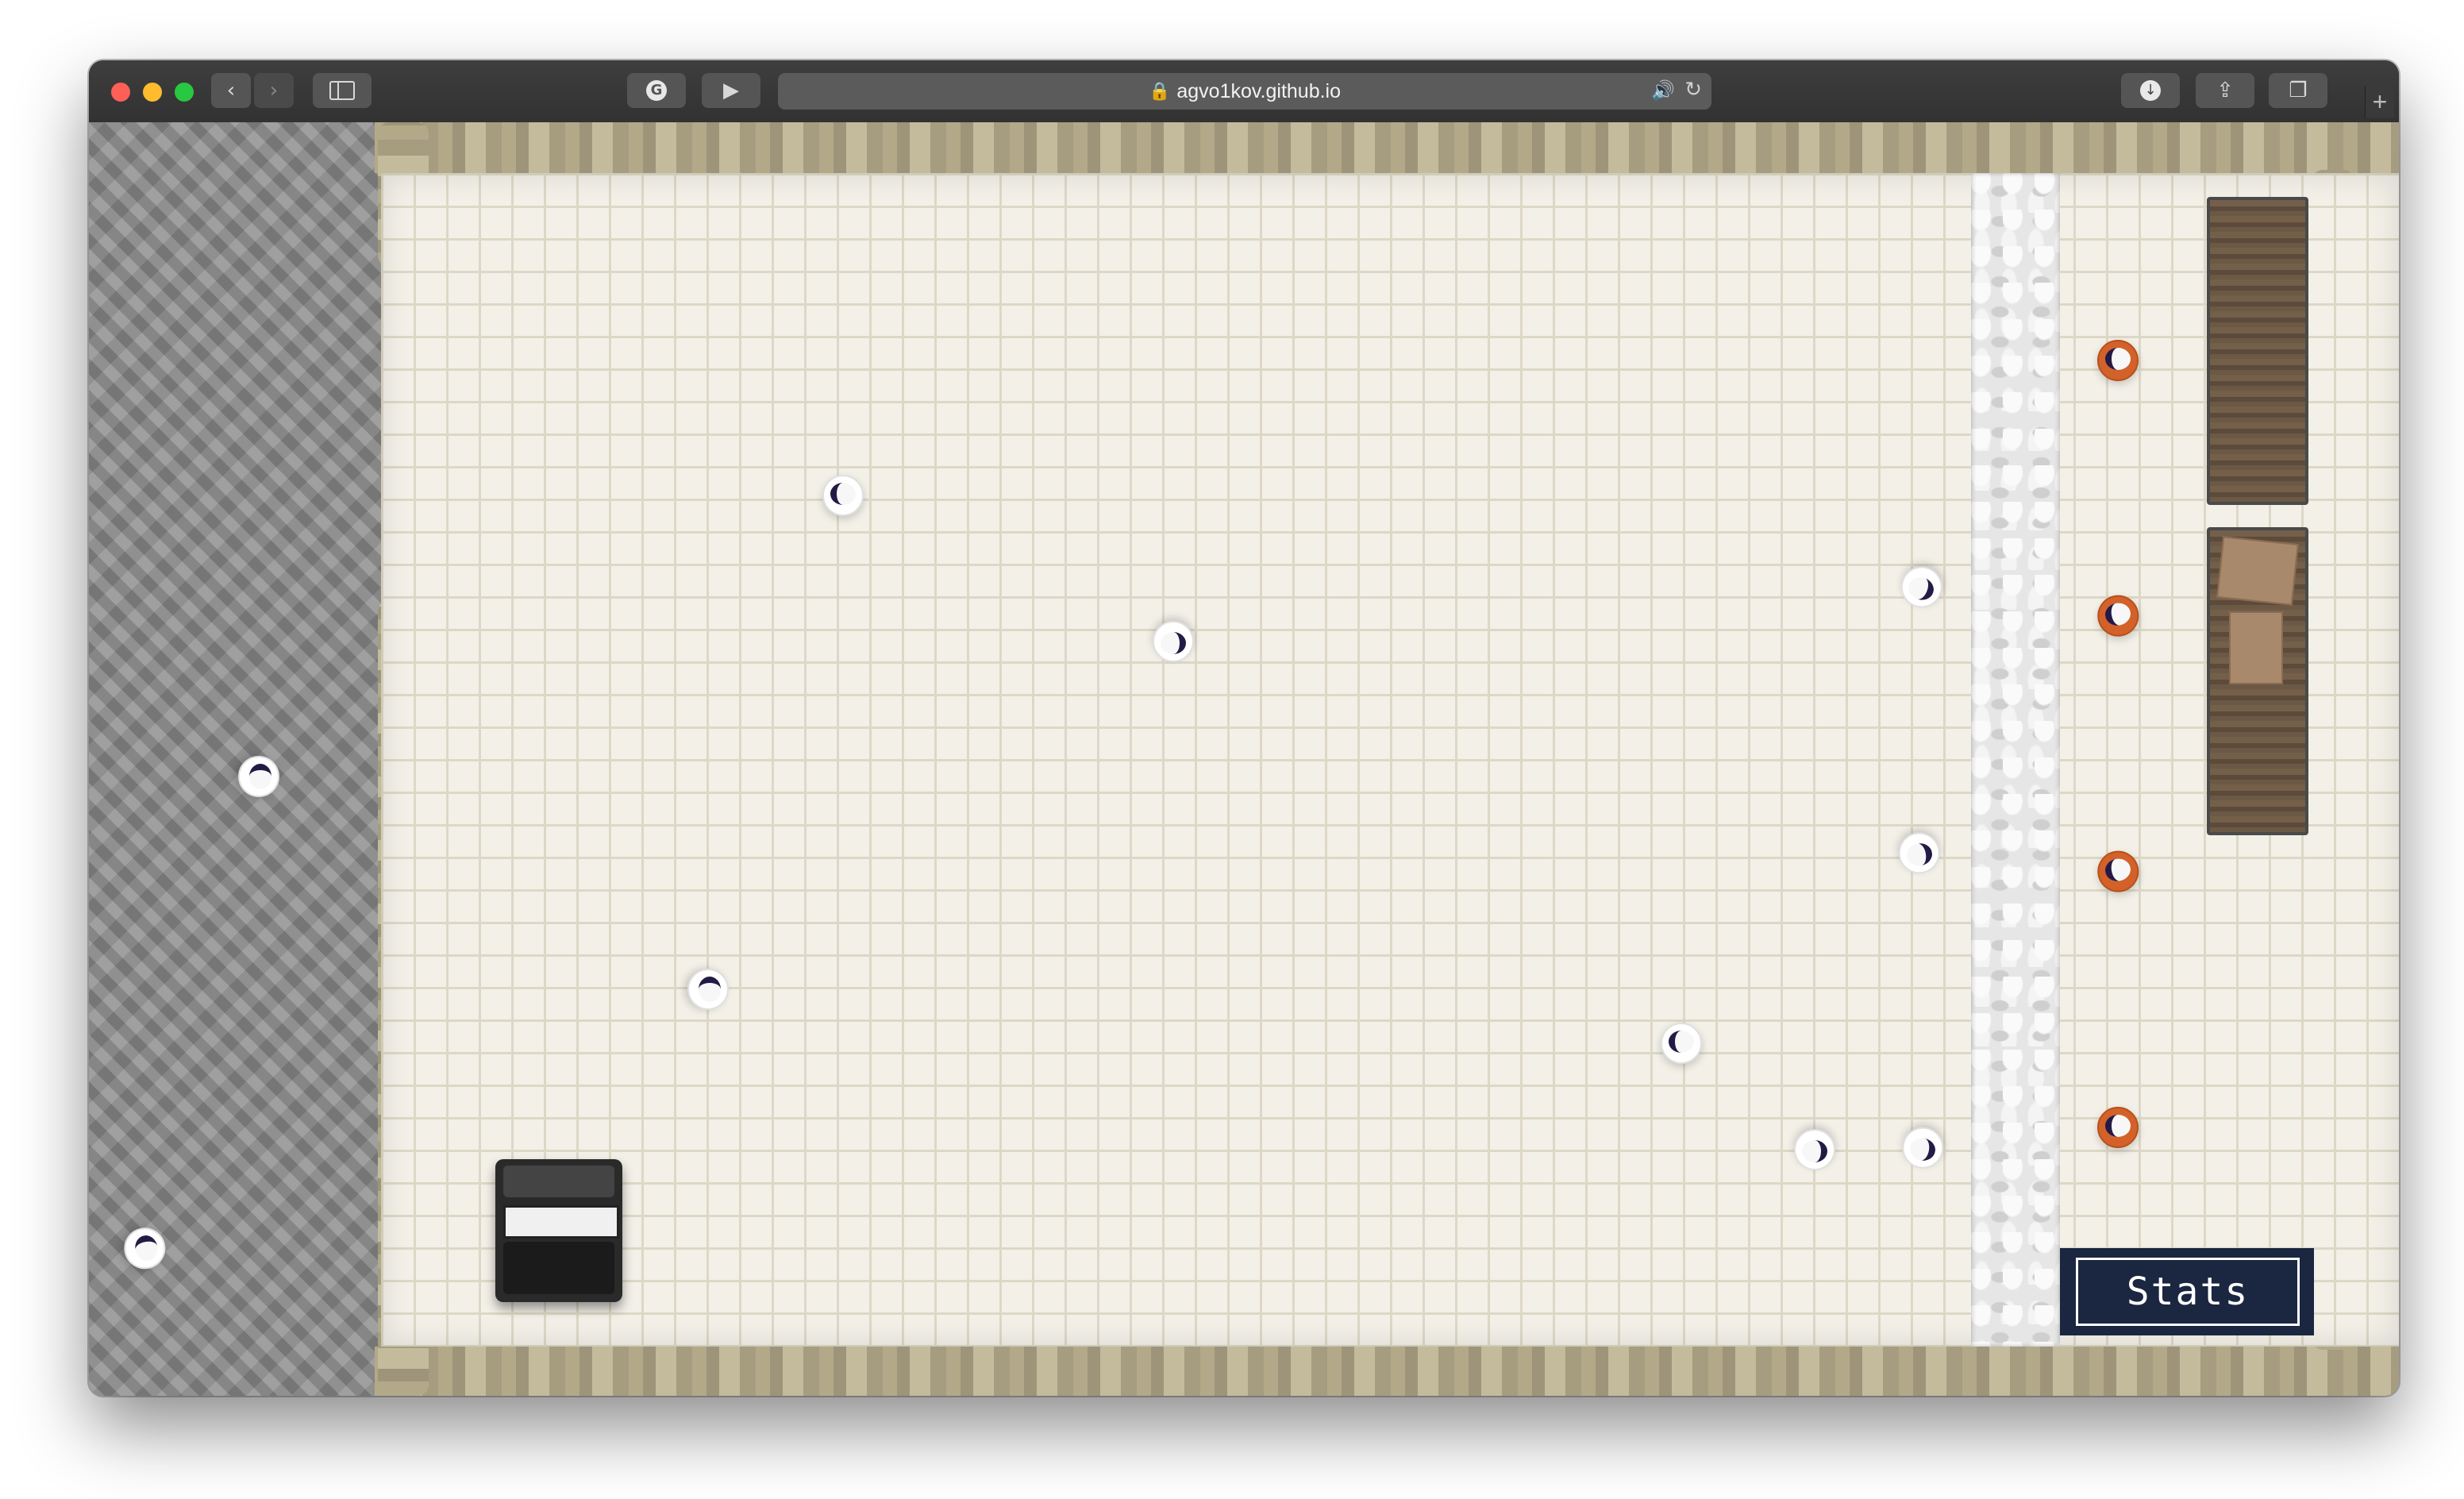  I want to click on address-bar: 🔒 agvo1kov.github.io 🔊 ↻, so click(1244, 91).